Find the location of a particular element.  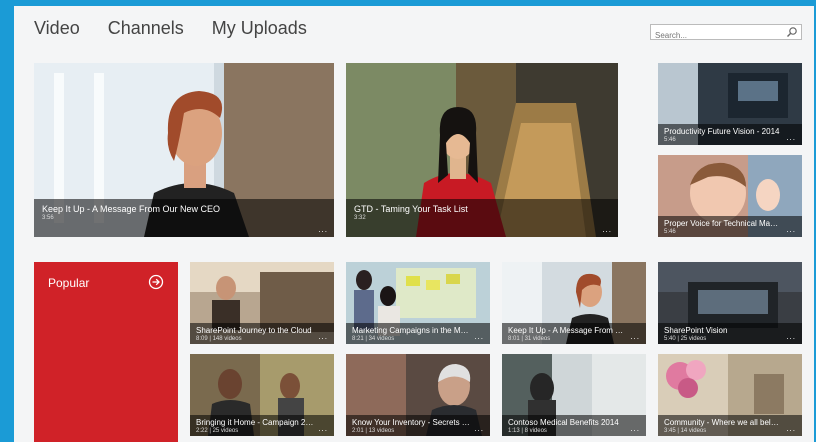

video-meta: 2:22 | 25 videos is located at coordinates (217, 430).